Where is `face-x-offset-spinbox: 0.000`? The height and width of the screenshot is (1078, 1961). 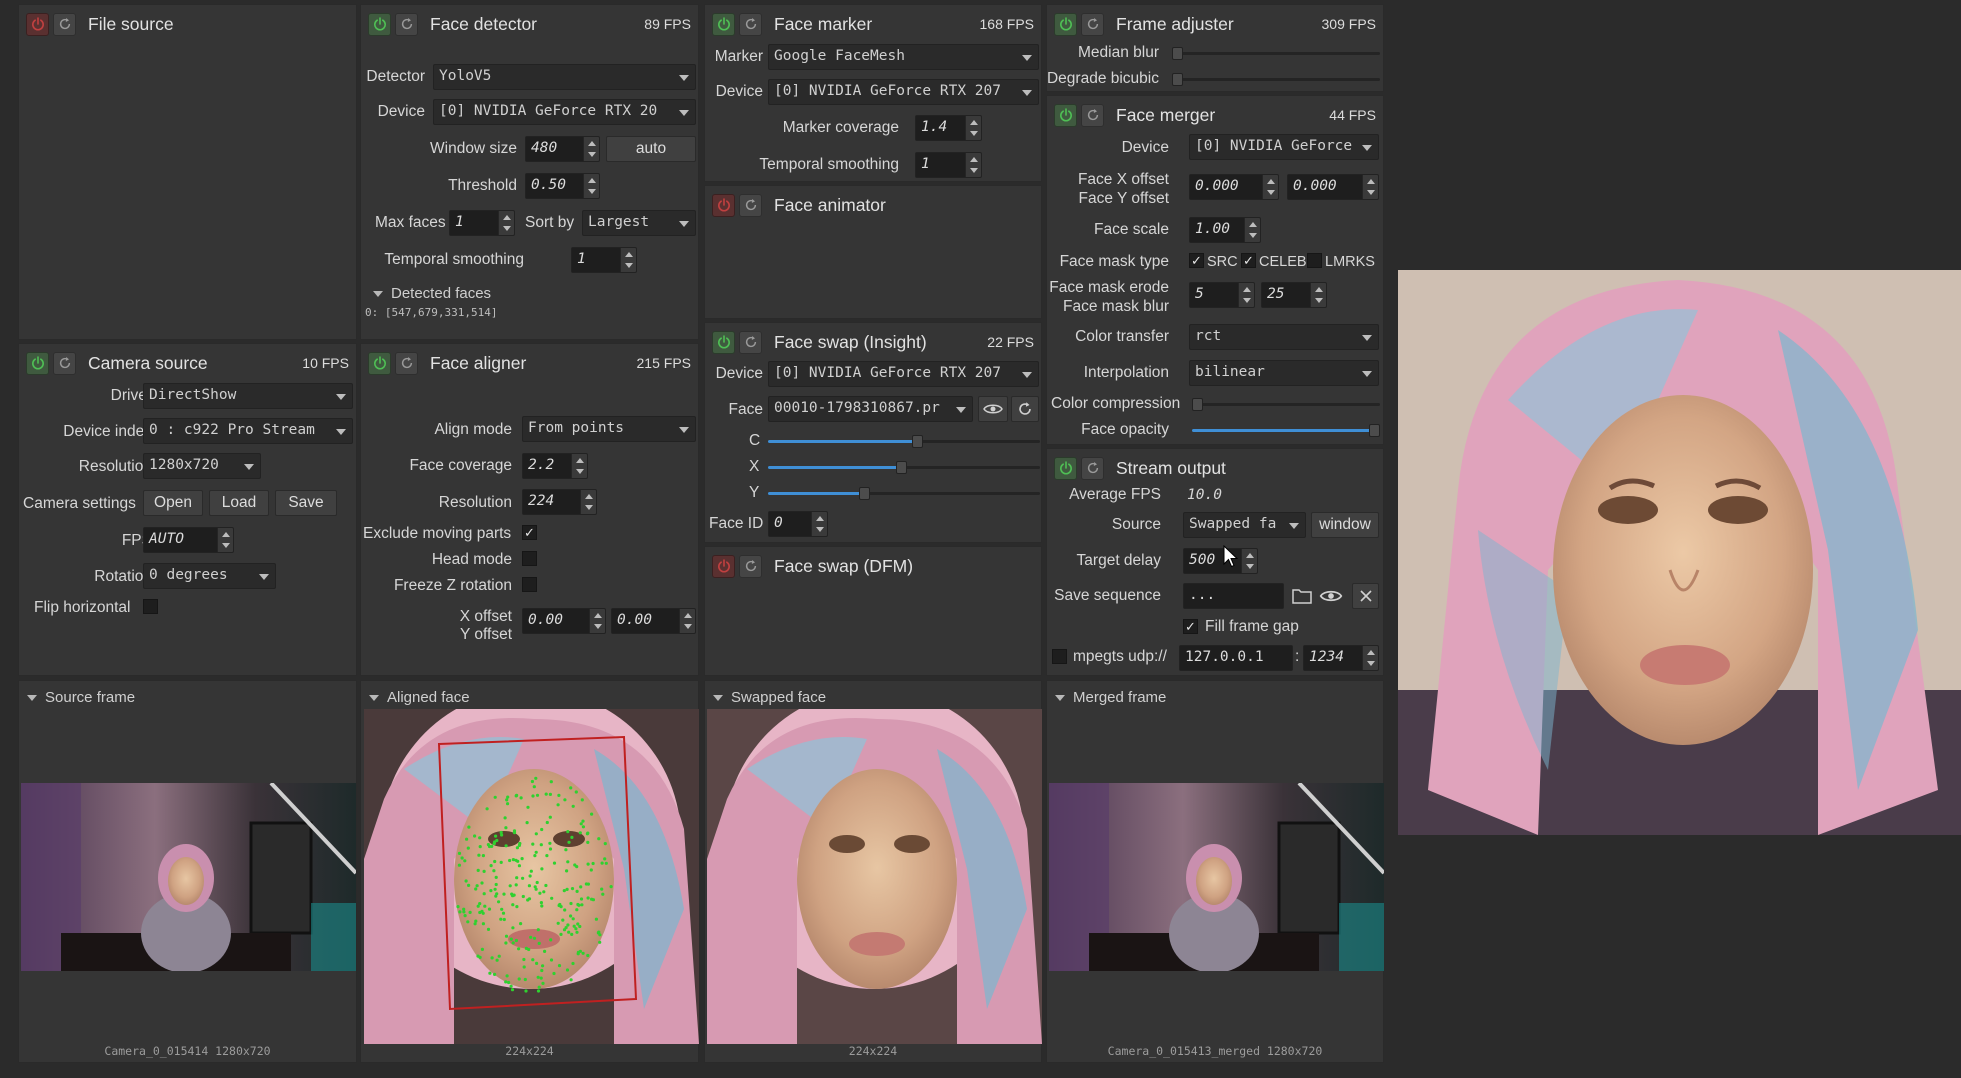
face-x-offset-spinbox: 0.000 is located at coordinates (1234, 187).